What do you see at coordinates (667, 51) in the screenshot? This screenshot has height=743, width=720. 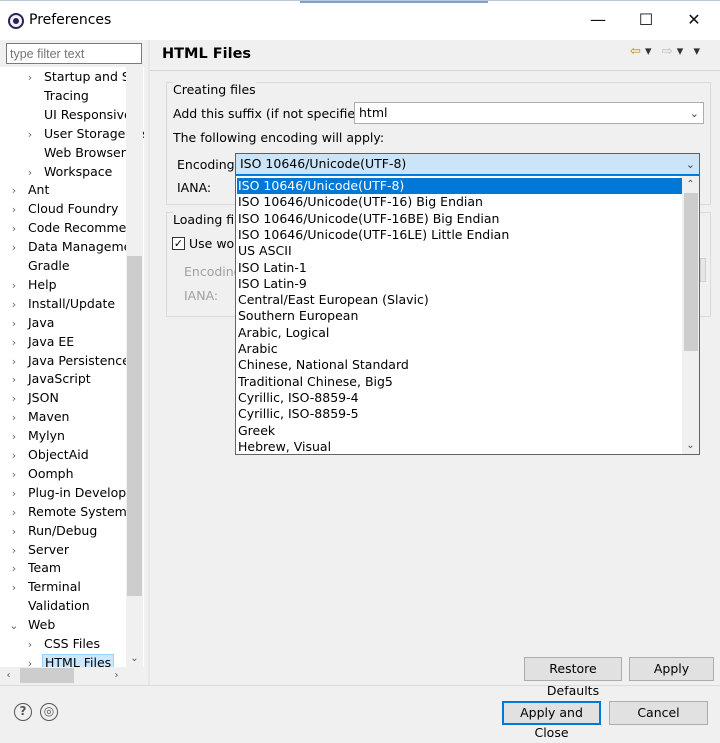 I see `forward-icon: ⇨` at bounding box center [667, 51].